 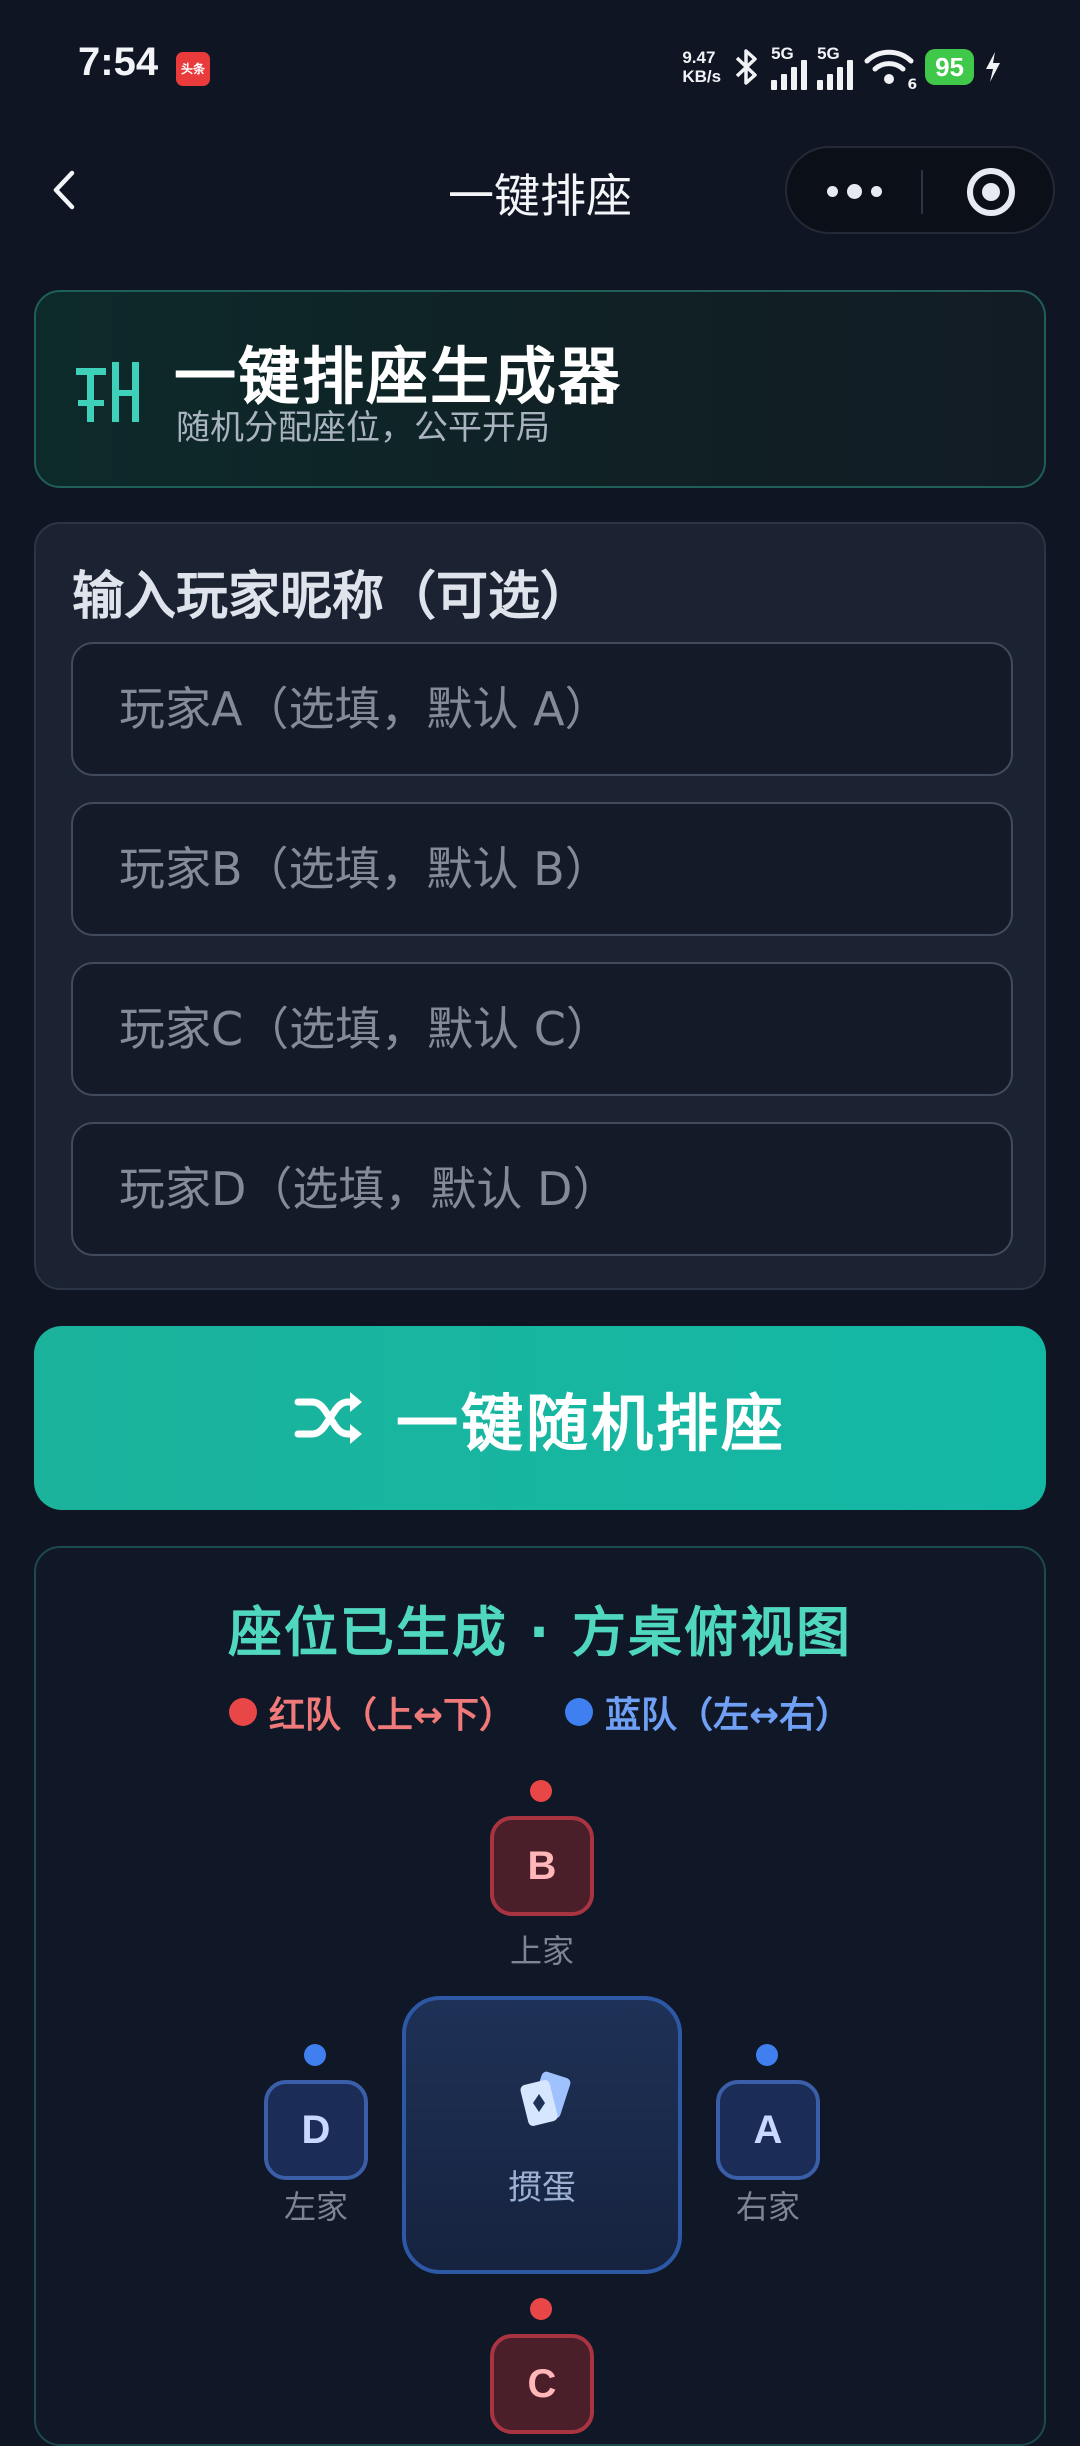 I want to click on seat-top-team-dot, so click(x=541, y=1791).